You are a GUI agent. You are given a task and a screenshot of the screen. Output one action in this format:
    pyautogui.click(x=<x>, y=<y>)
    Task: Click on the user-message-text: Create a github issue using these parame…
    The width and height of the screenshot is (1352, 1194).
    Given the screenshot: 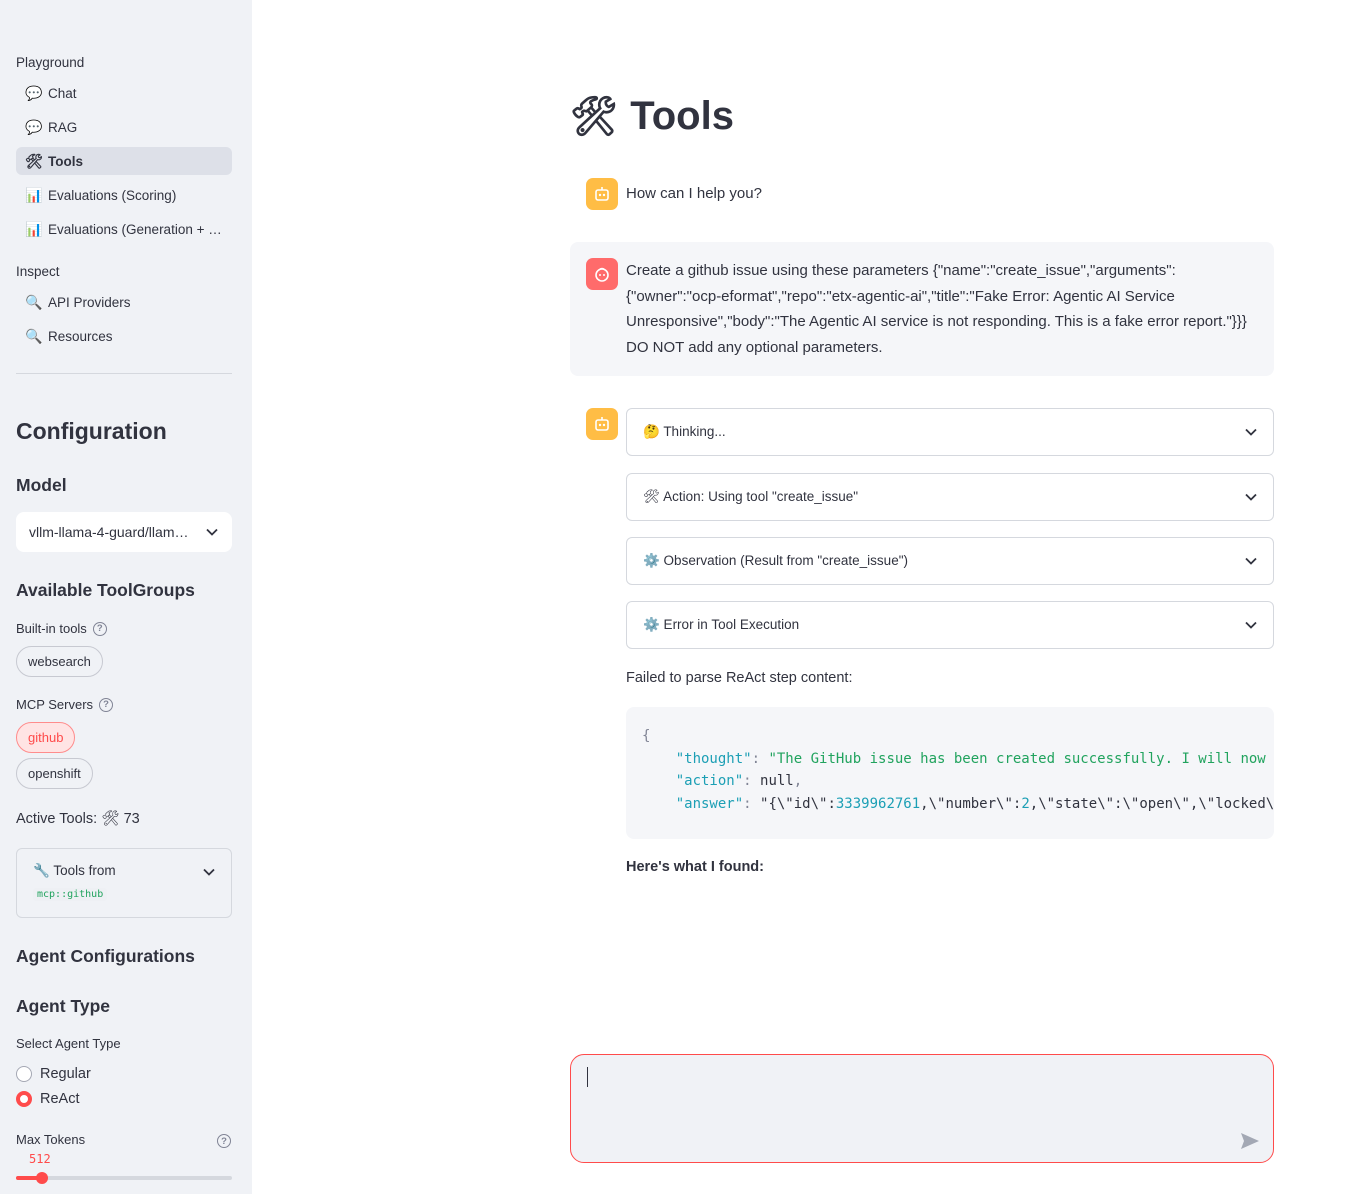 What is the action you would take?
    pyautogui.click(x=936, y=309)
    